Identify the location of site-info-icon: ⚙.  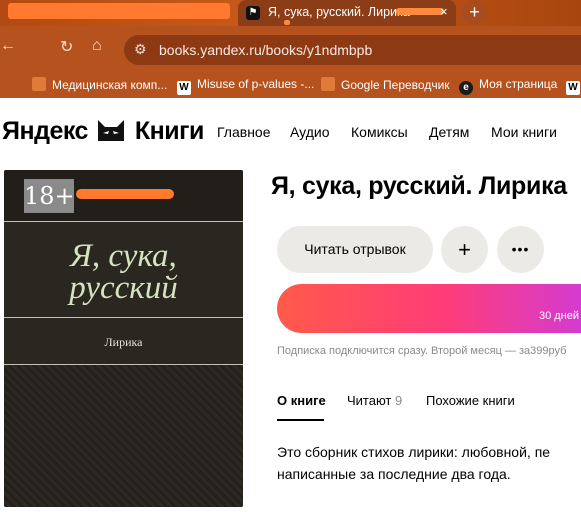
(140, 49).